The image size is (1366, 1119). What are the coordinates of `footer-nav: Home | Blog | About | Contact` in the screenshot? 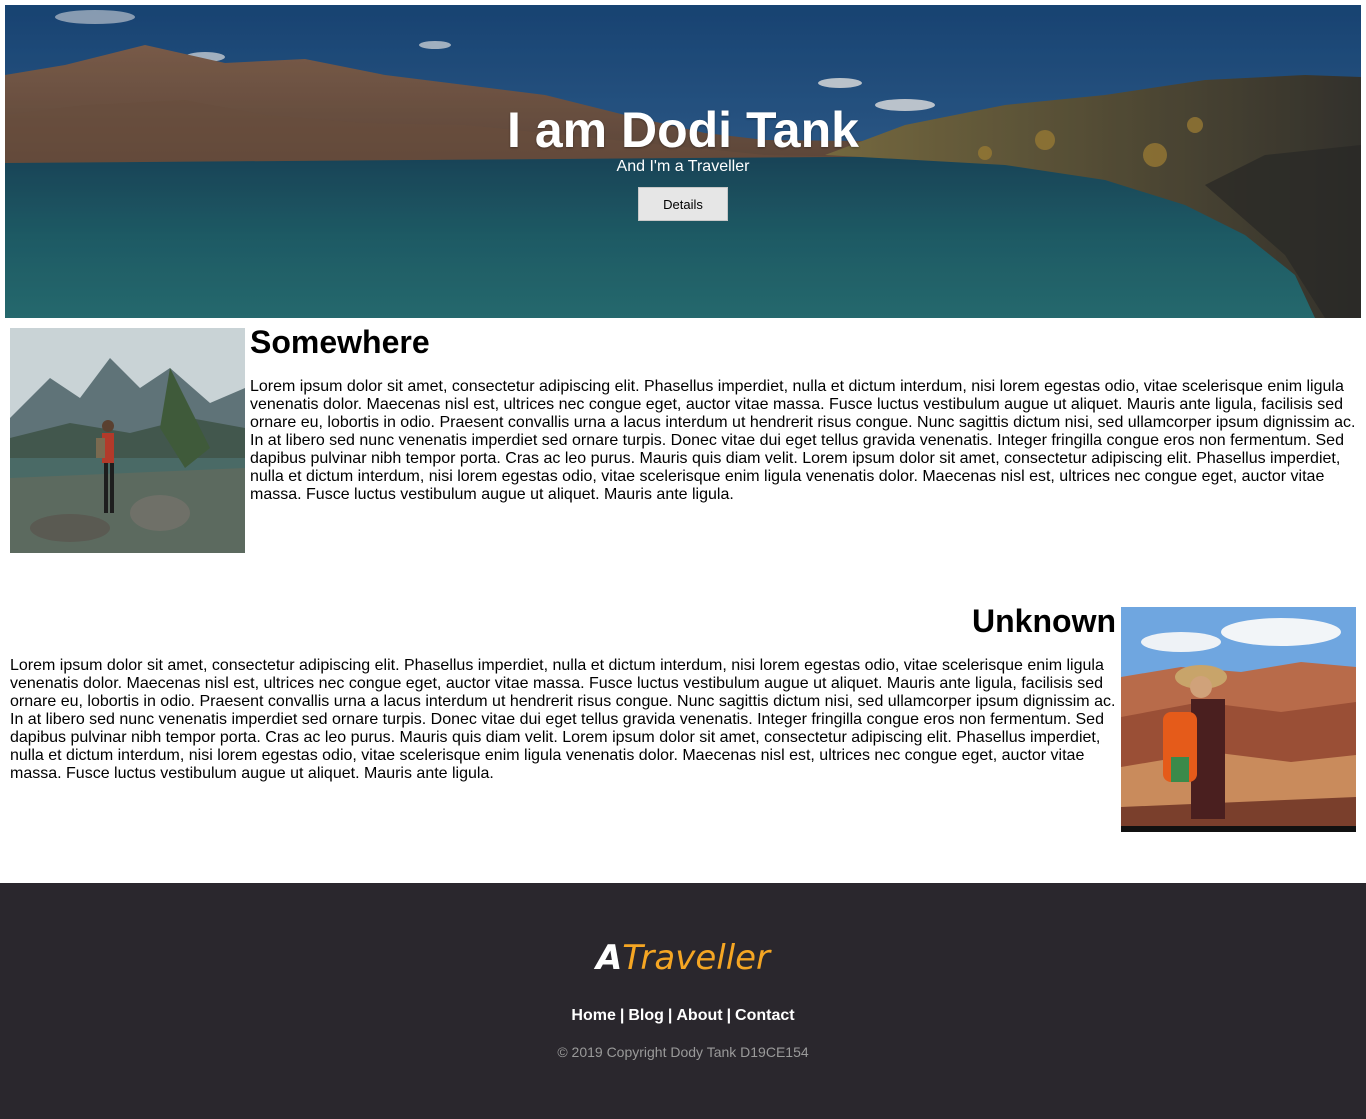 It's located at (683, 1016).